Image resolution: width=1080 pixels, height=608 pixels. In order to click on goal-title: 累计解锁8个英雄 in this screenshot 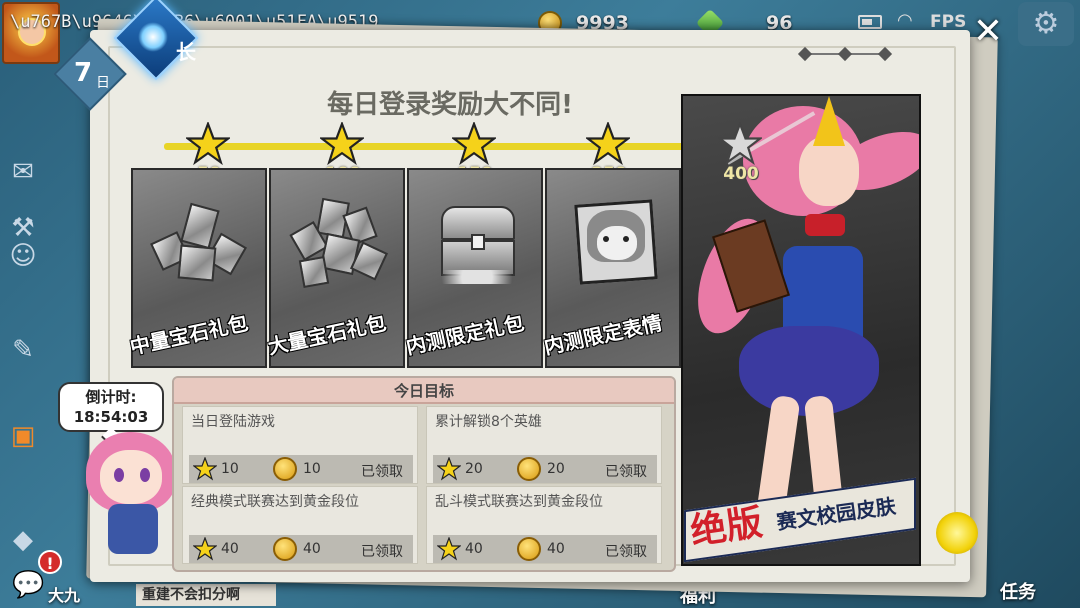, I will do `click(488, 422)`.